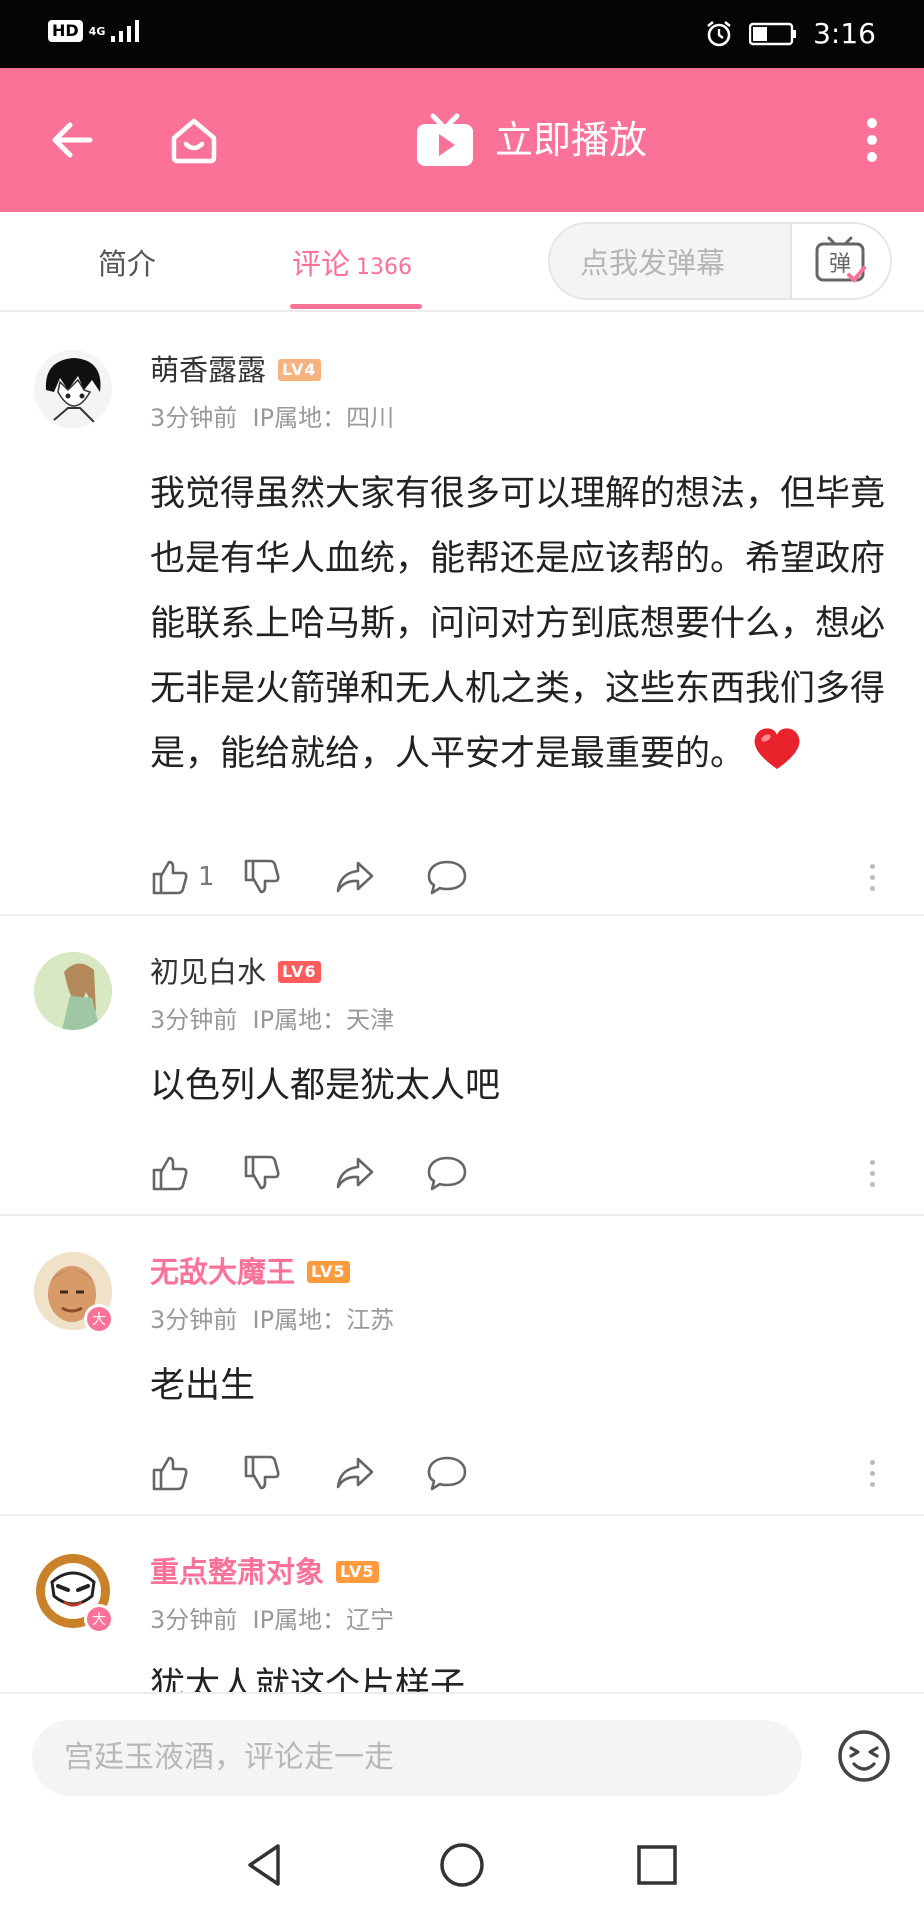  I want to click on battery-icon, so click(773, 34).